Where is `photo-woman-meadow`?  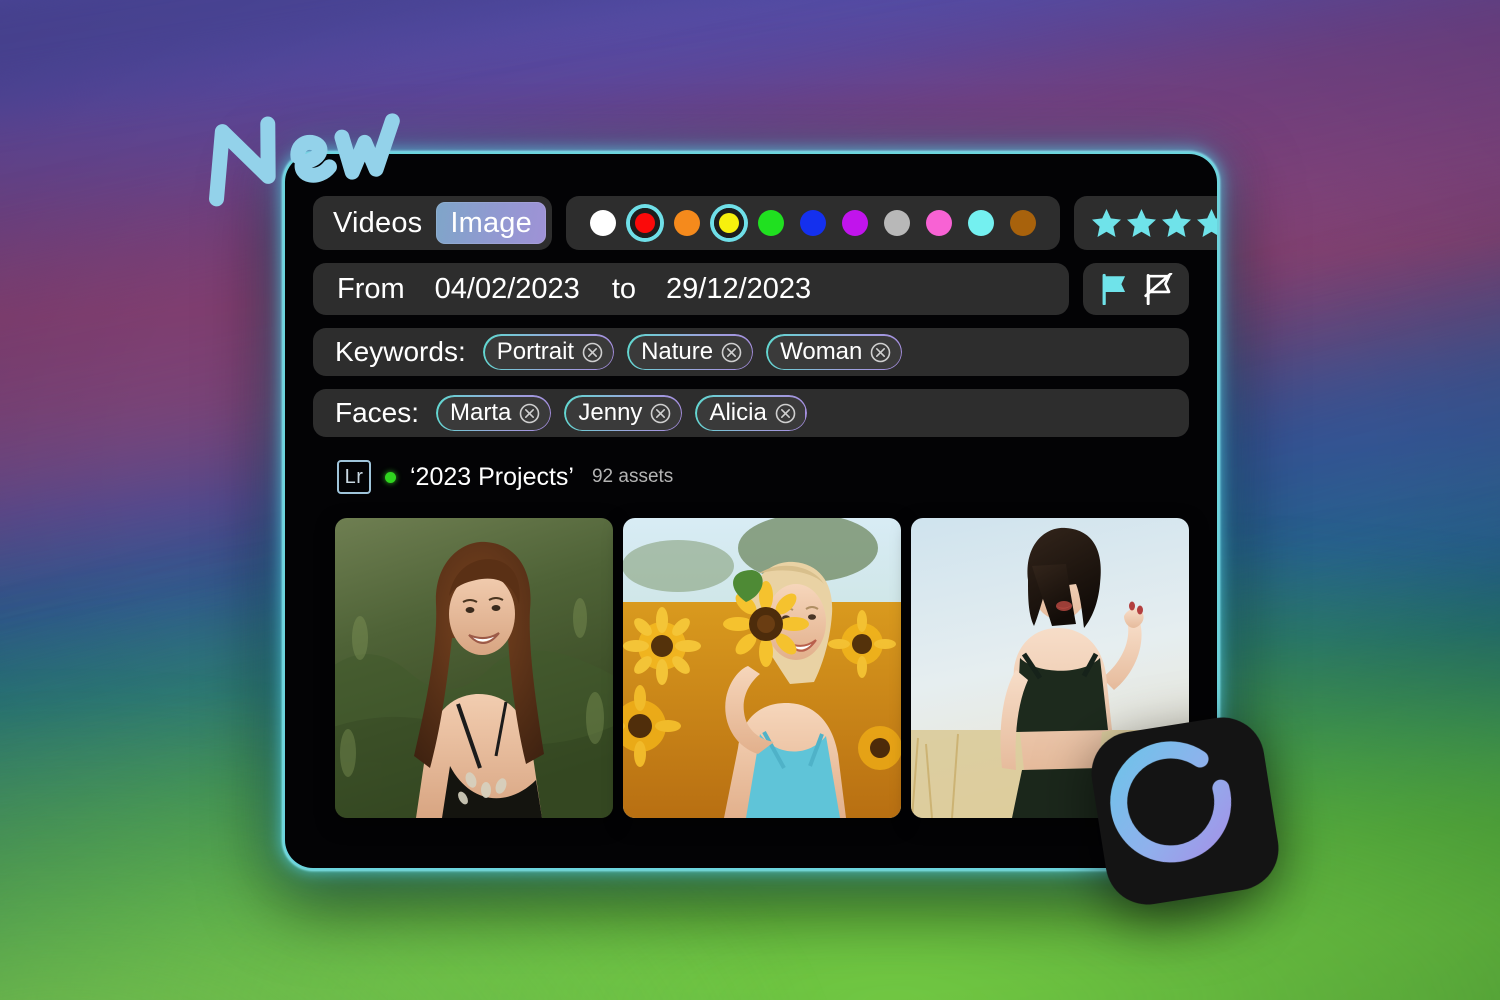 photo-woman-meadow is located at coordinates (474, 668).